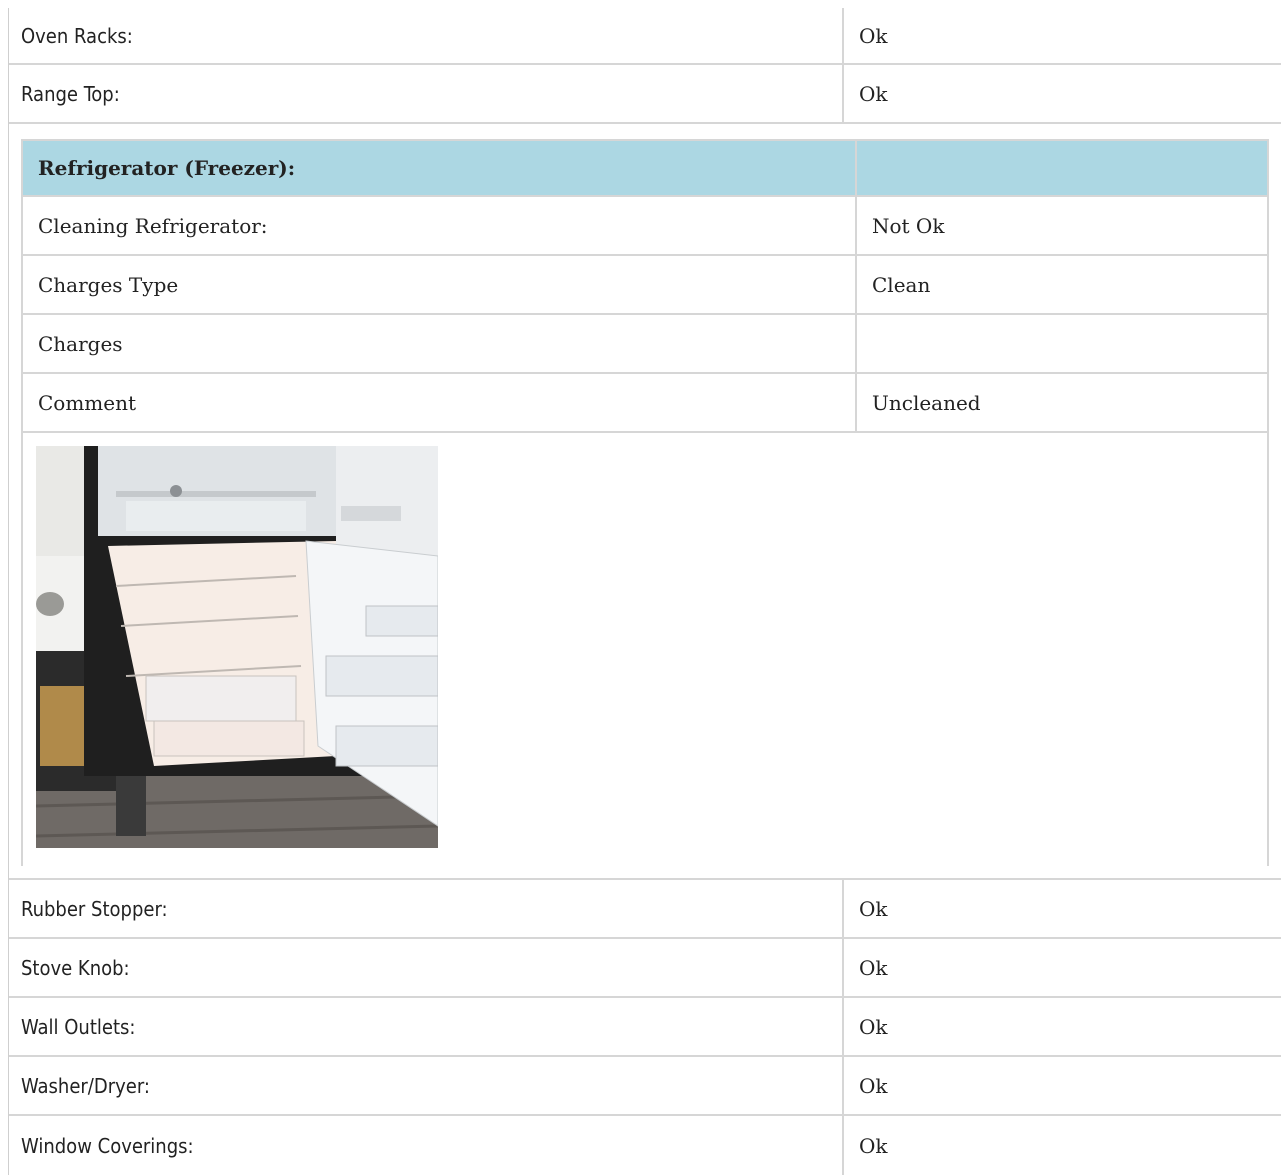  I want to click on row-value, so click(1062, 343).